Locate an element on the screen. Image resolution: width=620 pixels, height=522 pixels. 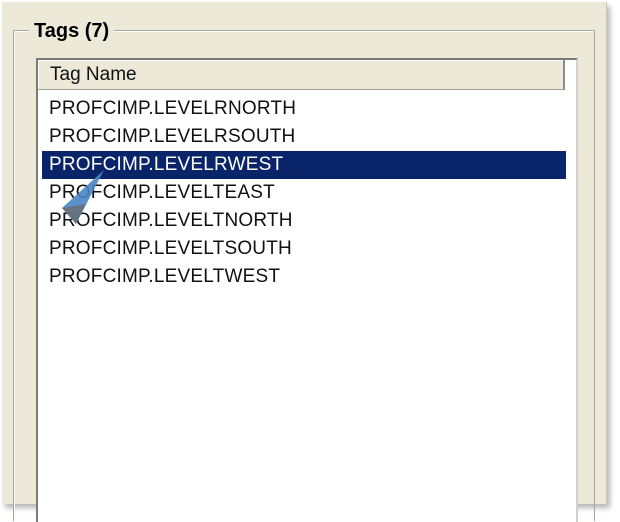
list-item: PROFCIMP.LEVELRNORTH is located at coordinates (304, 109).